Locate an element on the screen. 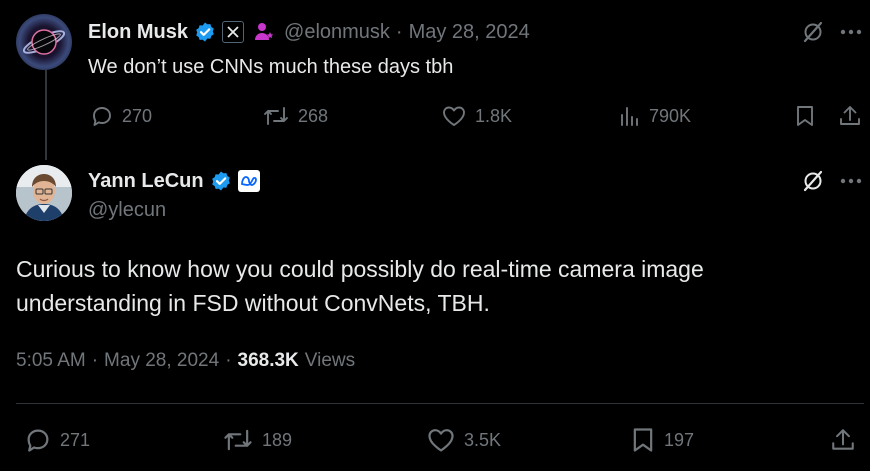 This screenshot has height=471, width=870. elon-avatar is located at coordinates (44, 42).